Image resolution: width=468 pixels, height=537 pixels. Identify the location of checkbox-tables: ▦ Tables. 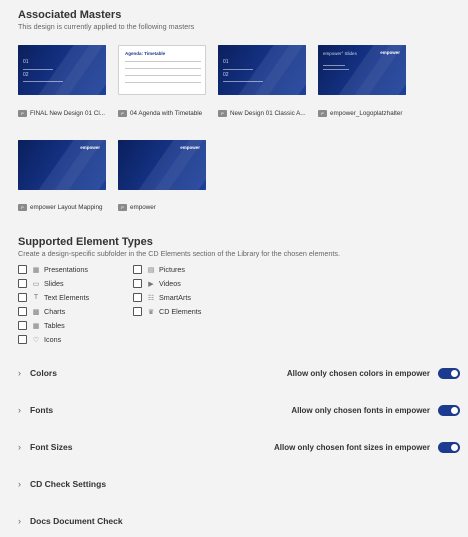
(41, 325).